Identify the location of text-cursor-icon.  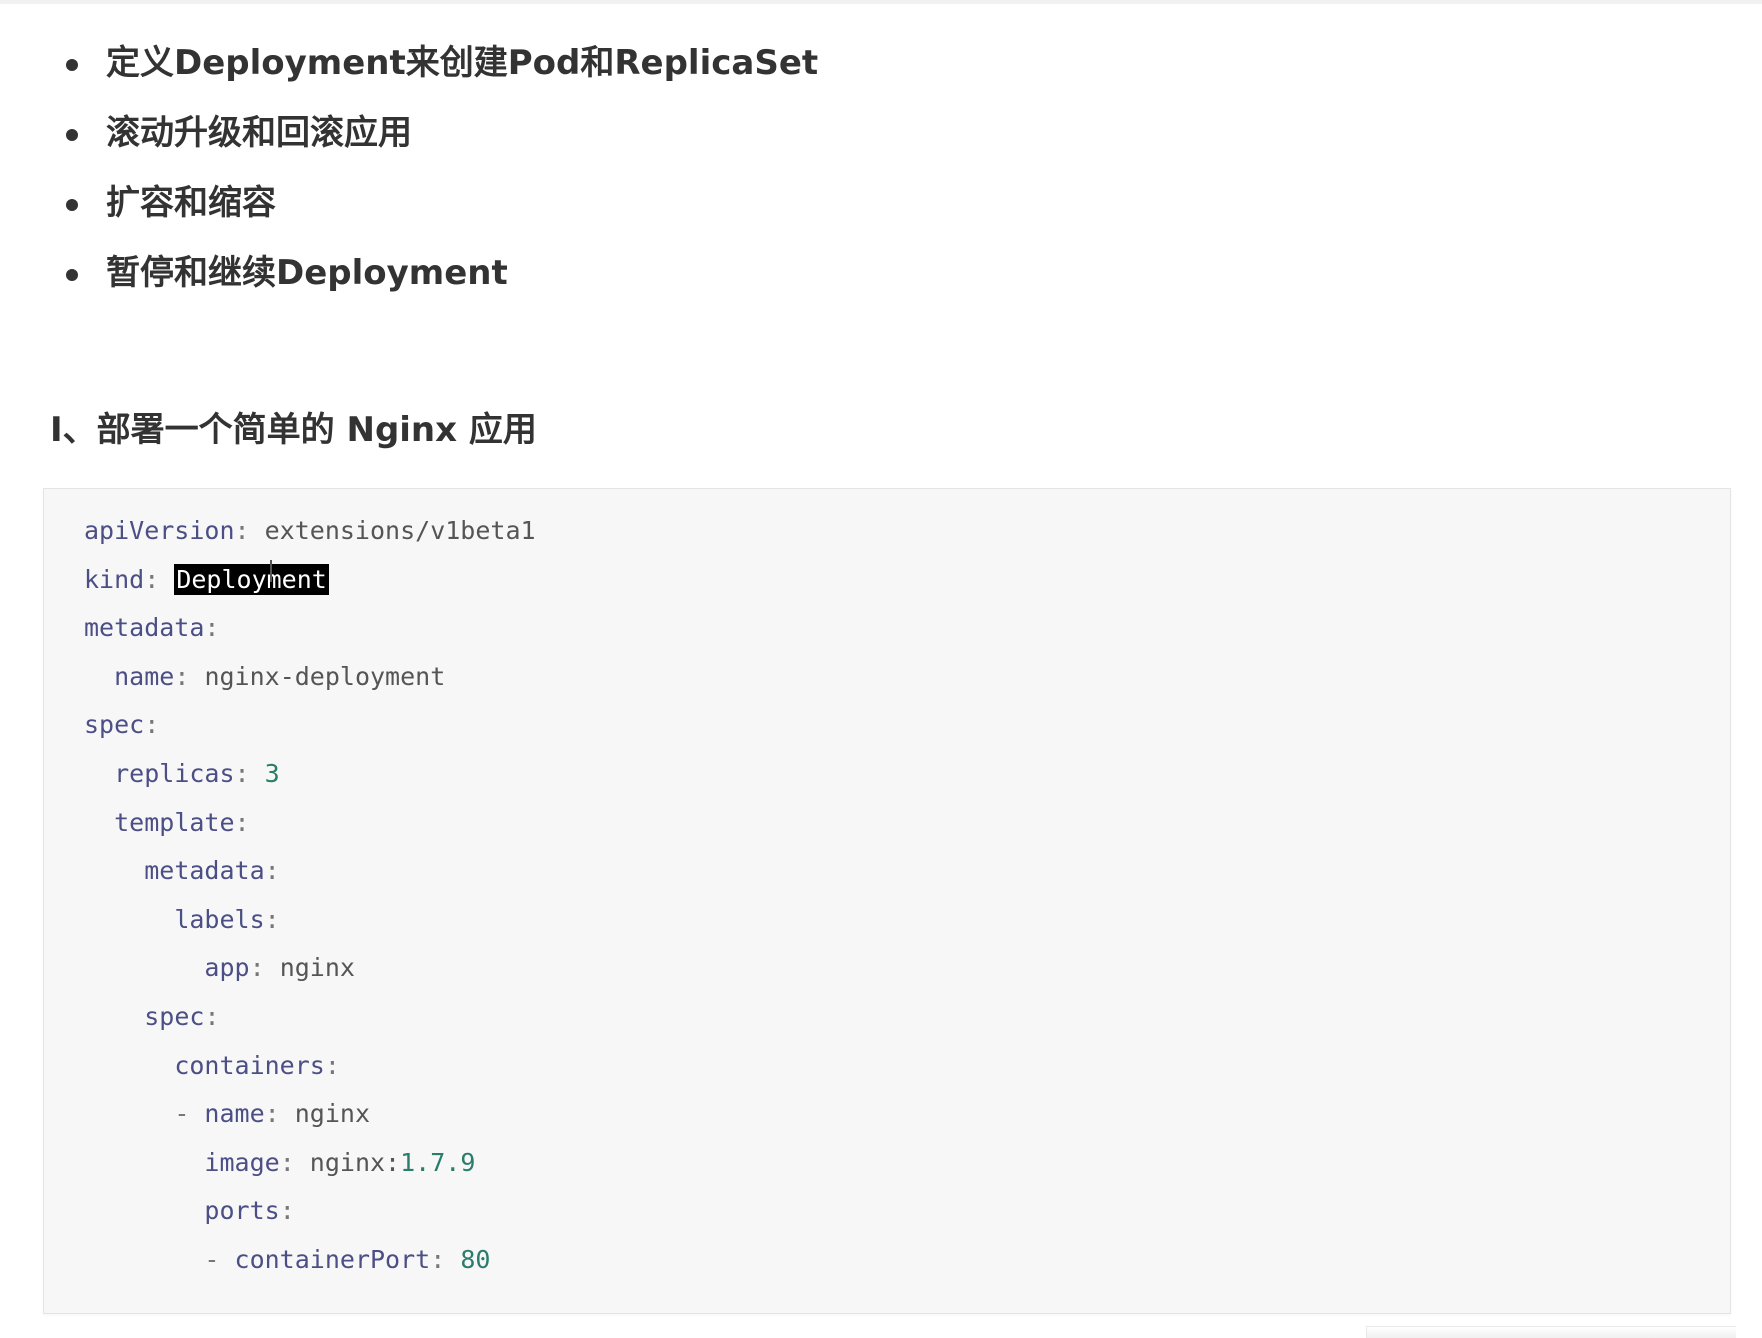
(271, 571).